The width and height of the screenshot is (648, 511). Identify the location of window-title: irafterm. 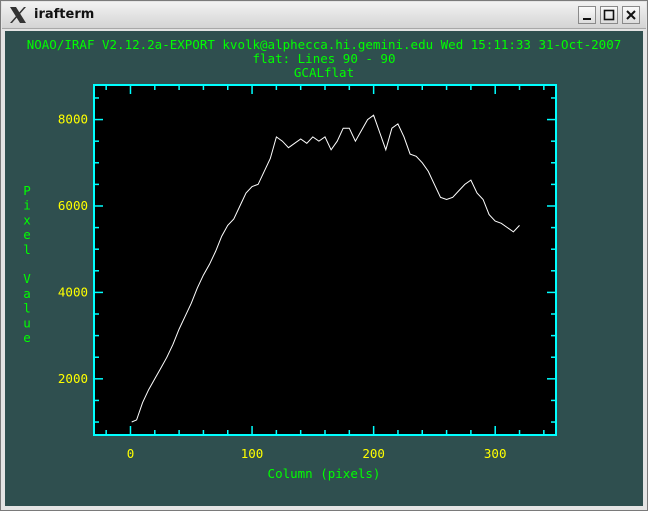
(64, 14).